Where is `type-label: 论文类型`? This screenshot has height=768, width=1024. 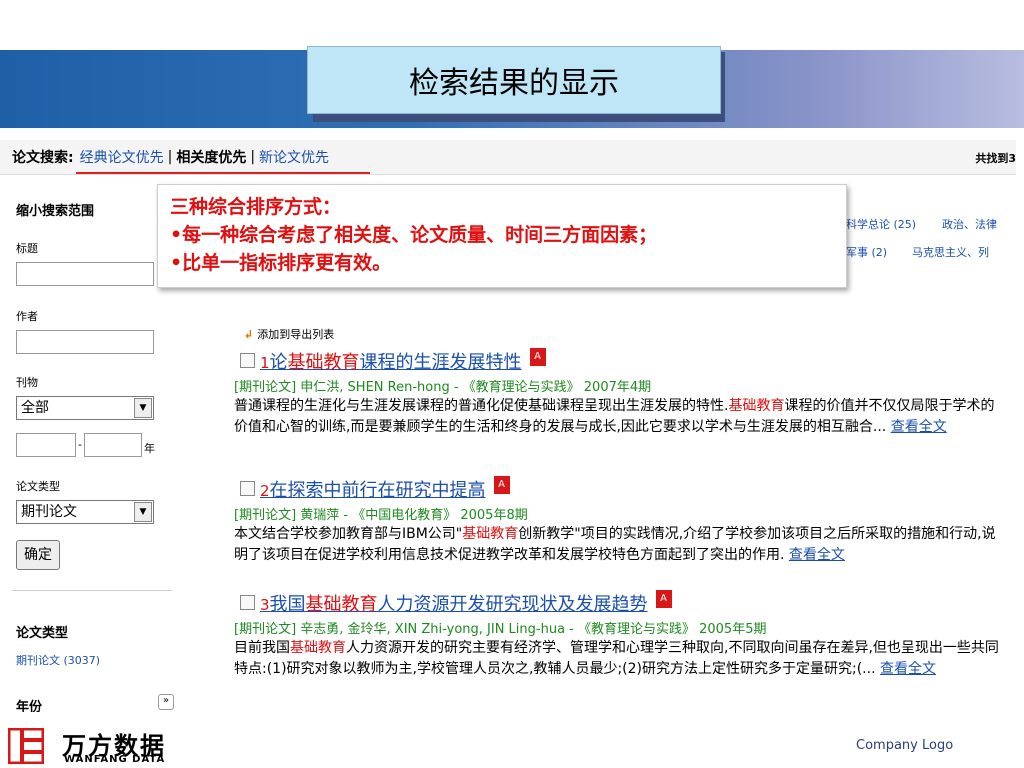
type-label: 论文类型 is located at coordinates (38, 486).